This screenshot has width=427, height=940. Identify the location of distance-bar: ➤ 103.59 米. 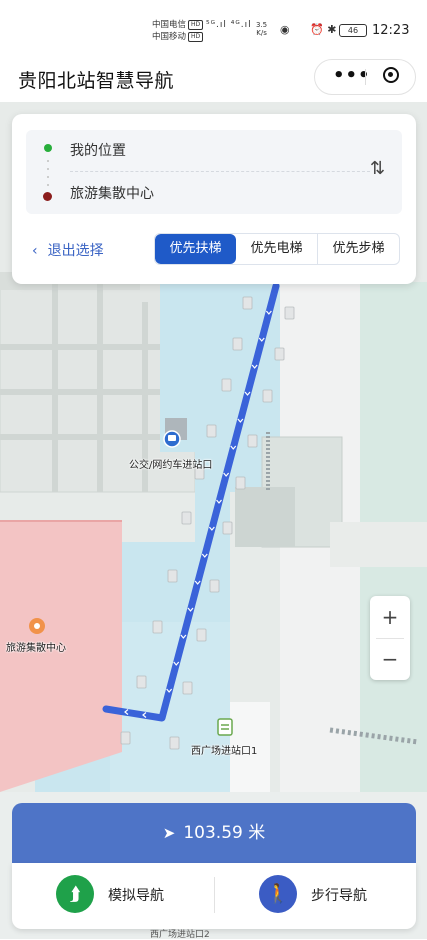
(214, 833).